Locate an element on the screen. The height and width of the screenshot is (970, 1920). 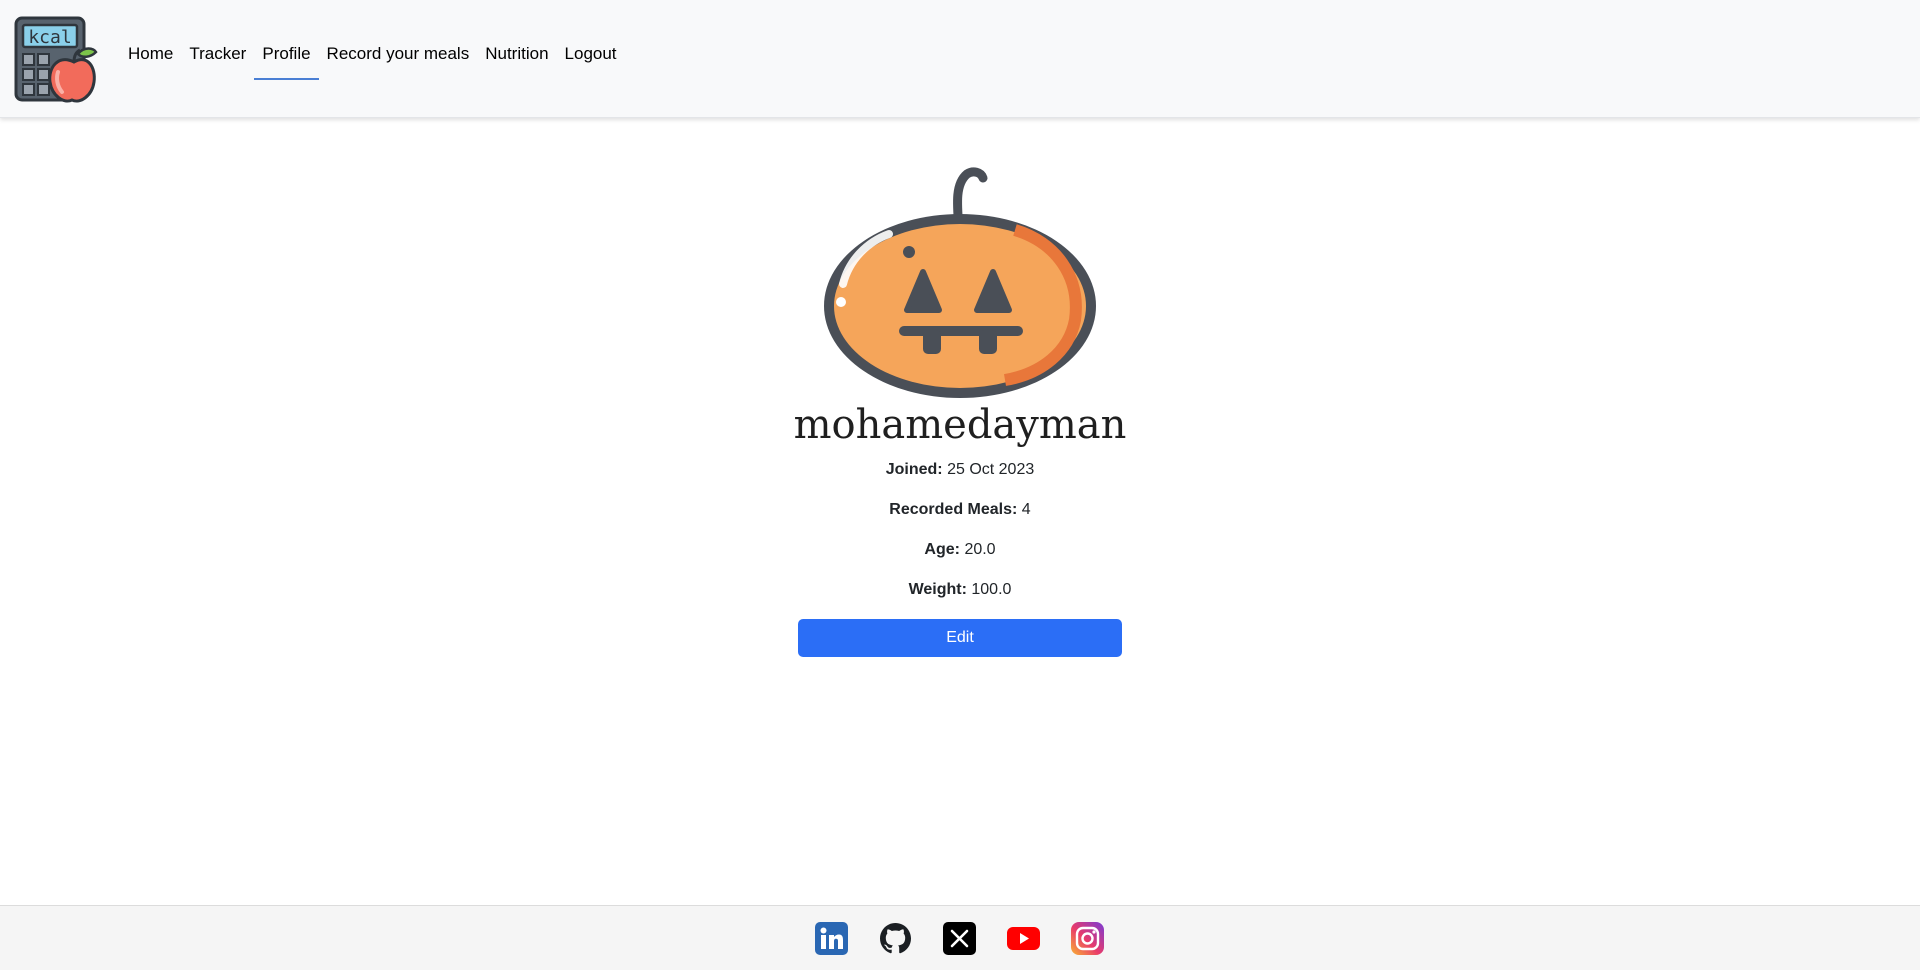
nav-profile: Profile is located at coordinates (286, 61).